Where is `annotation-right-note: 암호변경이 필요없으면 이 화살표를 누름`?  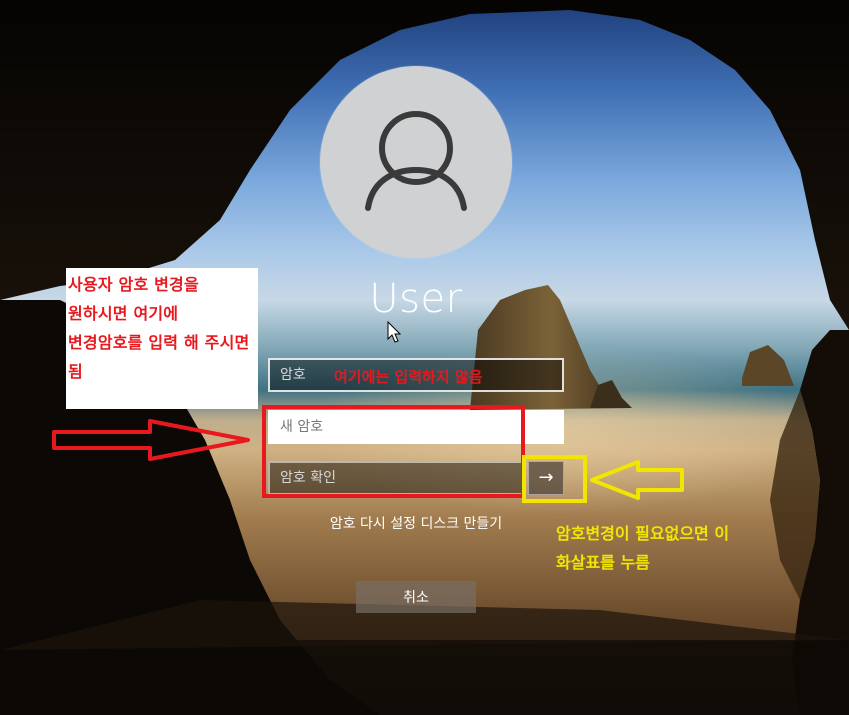
annotation-right-note: 암호변경이 필요없으면 이 화살표를 누름 is located at coordinates (643, 548).